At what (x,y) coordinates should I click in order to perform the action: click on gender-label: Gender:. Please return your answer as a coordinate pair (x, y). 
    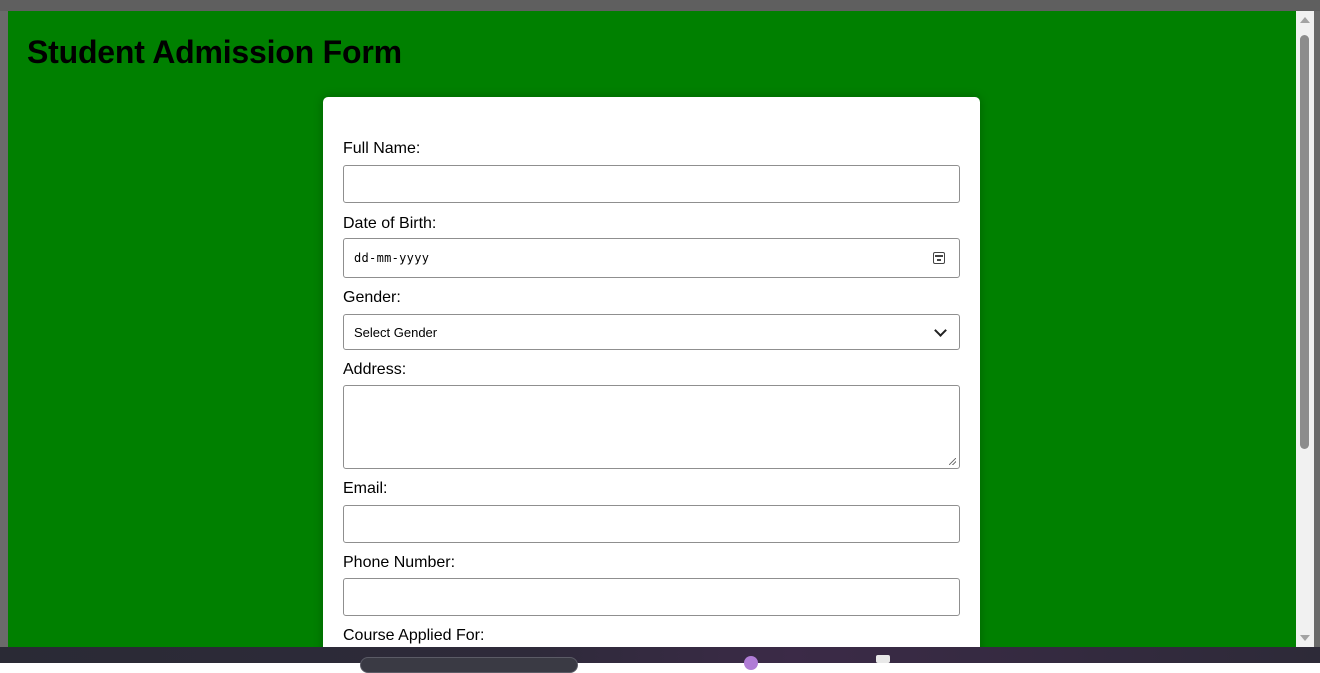
    Looking at the image, I should click on (372, 297).